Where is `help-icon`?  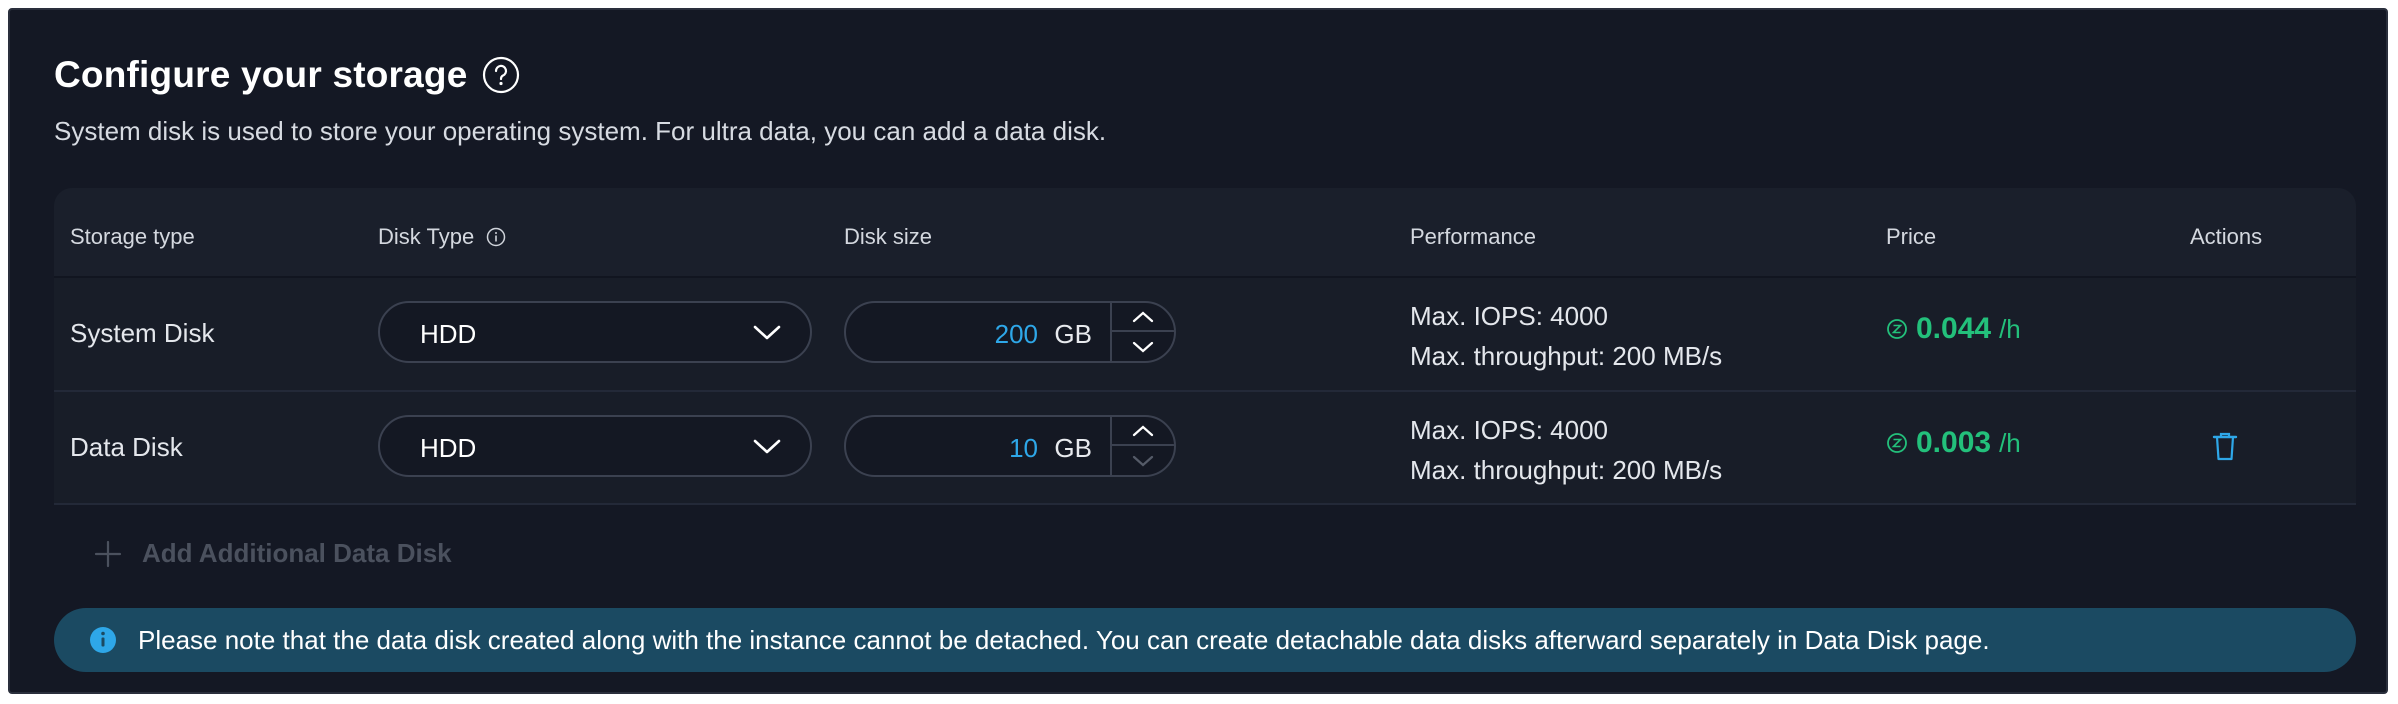 help-icon is located at coordinates (501, 75).